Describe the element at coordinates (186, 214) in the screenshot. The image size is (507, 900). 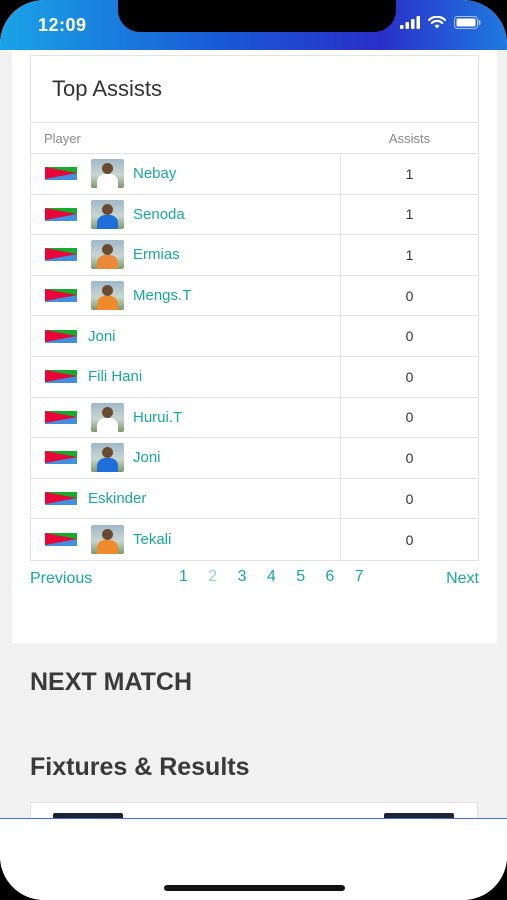
I see `player-cell: Senoda` at that location.